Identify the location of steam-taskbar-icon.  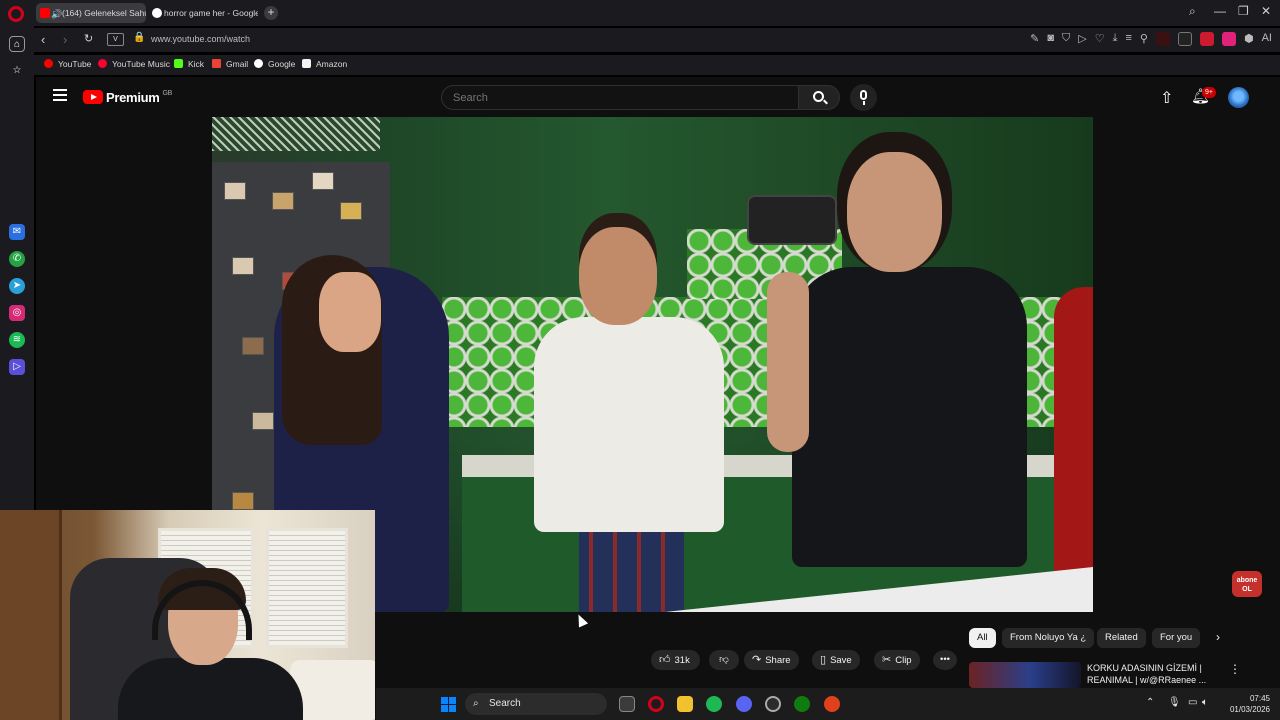
(773, 704).